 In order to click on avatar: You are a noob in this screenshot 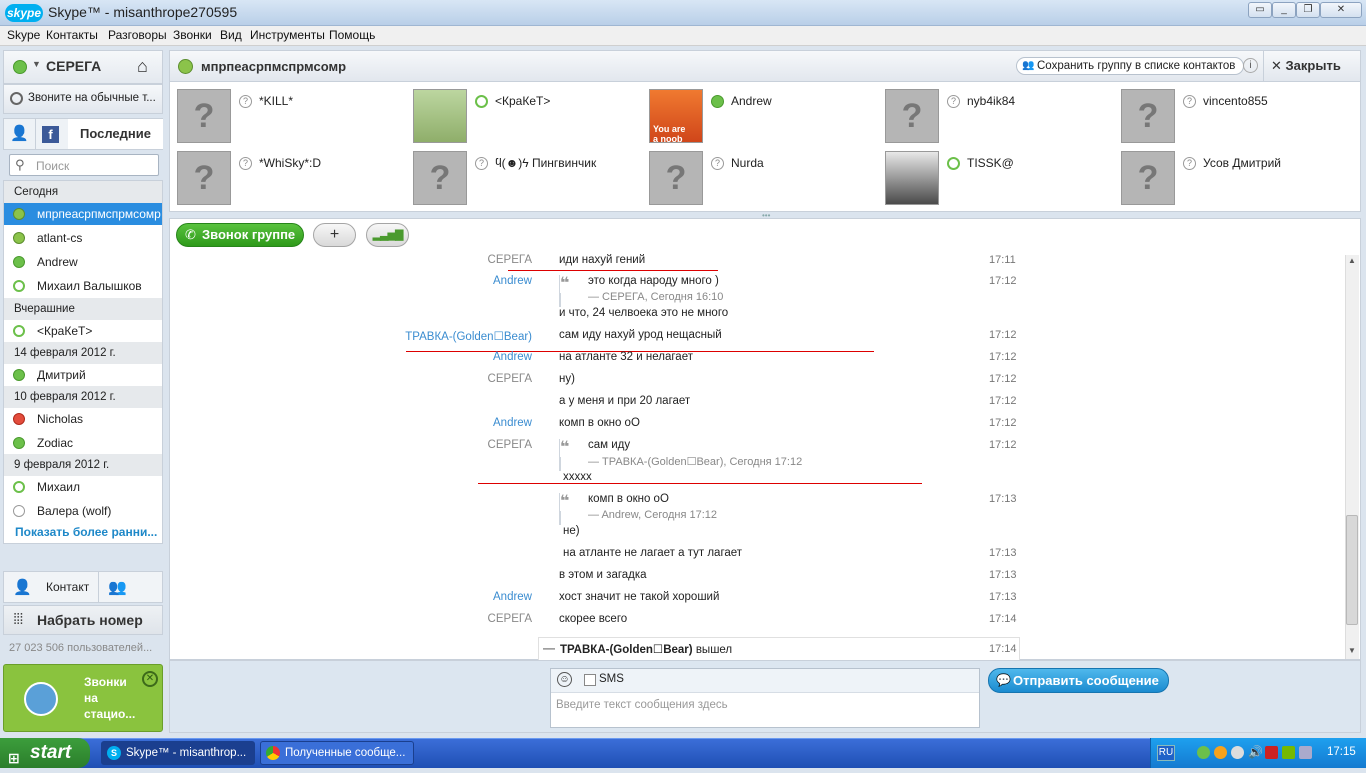, I will do `click(676, 116)`.